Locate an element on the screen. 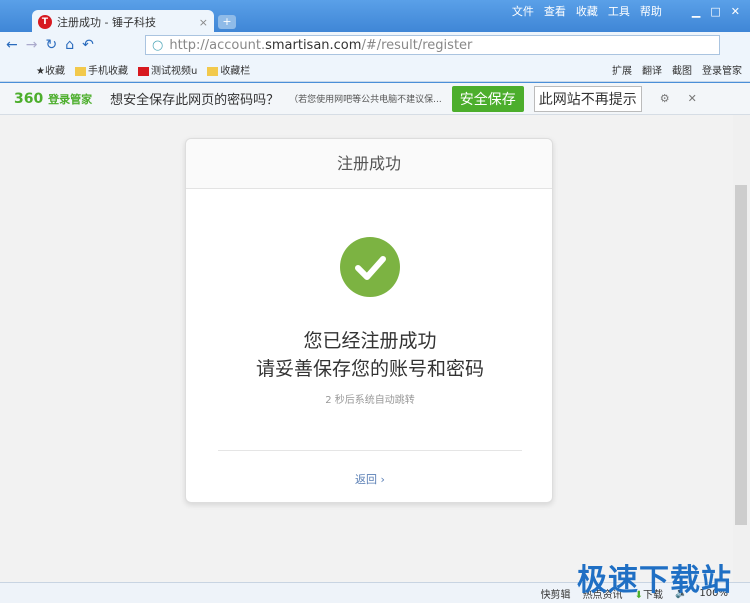  close-tab-icon: × is located at coordinates (203, 22).